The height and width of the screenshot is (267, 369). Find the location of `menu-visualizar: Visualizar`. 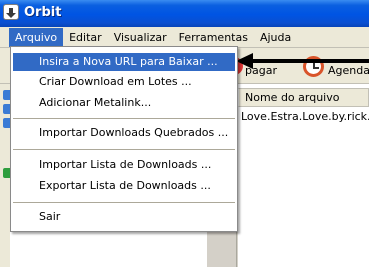

menu-visualizar: Visualizar is located at coordinates (140, 37).